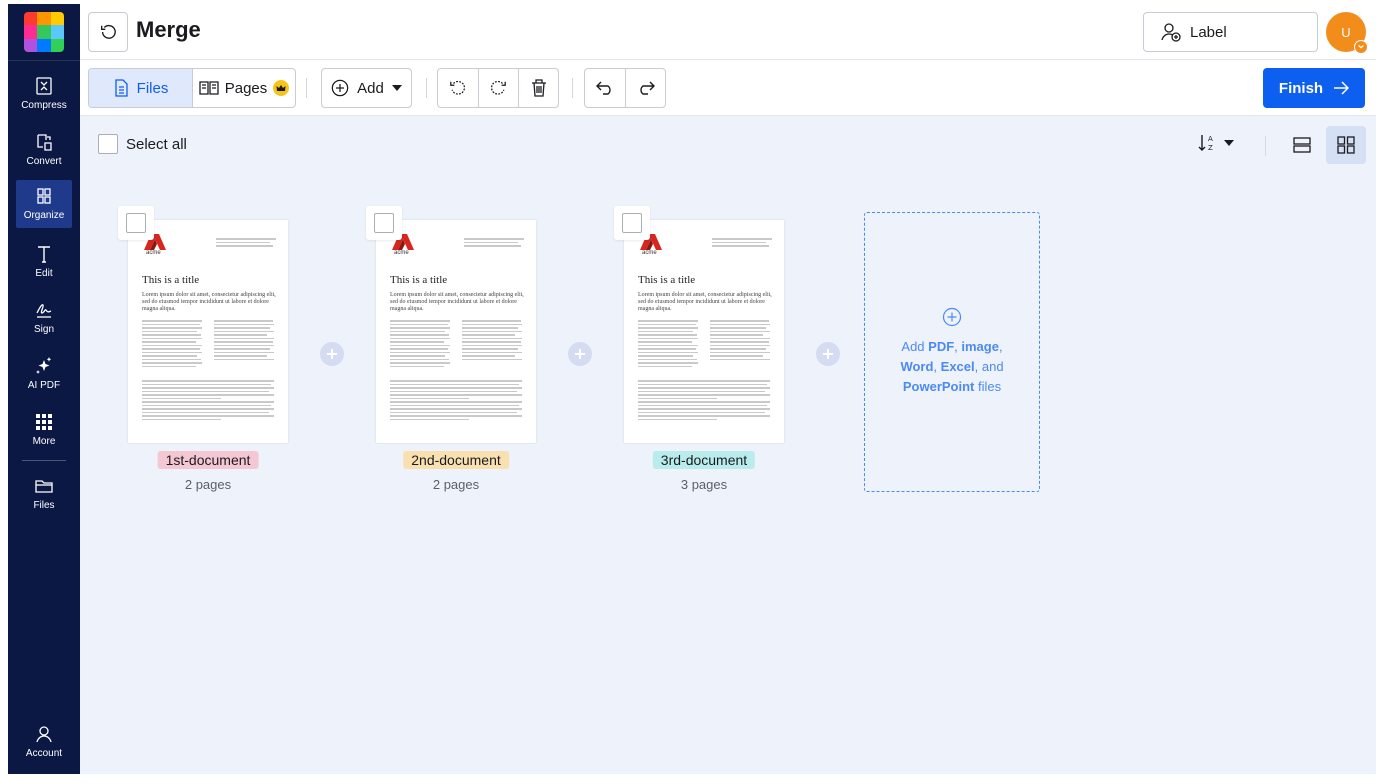 The width and height of the screenshot is (1382, 784). Describe the element at coordinates (44, 215) in the screenshot. I see `sidebar-item-label: Organize` at that location.